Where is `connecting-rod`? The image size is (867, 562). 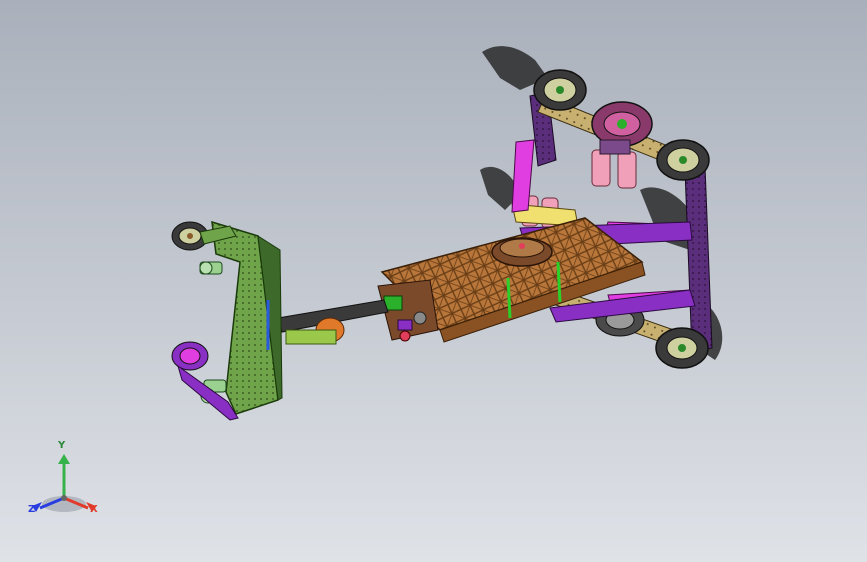
connecting-rod is located at coordinates (333, 322).